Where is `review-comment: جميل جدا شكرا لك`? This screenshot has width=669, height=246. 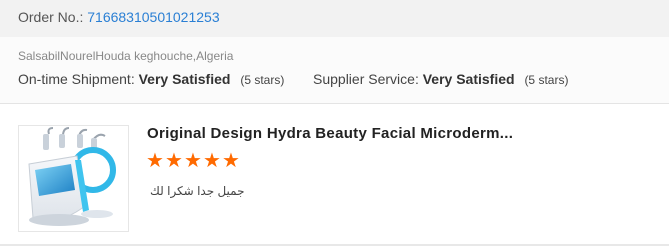
review-comment: جميل جدا شكرا لك is located at coordinates (197, 191).